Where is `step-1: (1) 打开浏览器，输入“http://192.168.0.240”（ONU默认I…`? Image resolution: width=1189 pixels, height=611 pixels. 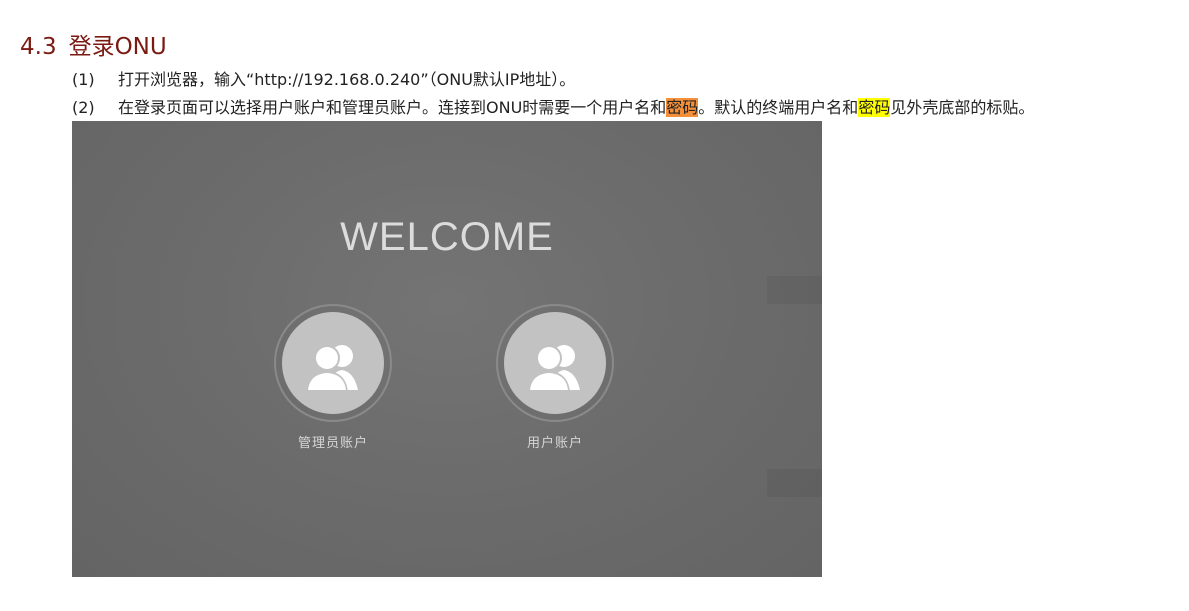
step-1: (1) 打开浏览器，输入“http://192.168.0.240”（ONU默认I… is located at coordinates (323, 78).